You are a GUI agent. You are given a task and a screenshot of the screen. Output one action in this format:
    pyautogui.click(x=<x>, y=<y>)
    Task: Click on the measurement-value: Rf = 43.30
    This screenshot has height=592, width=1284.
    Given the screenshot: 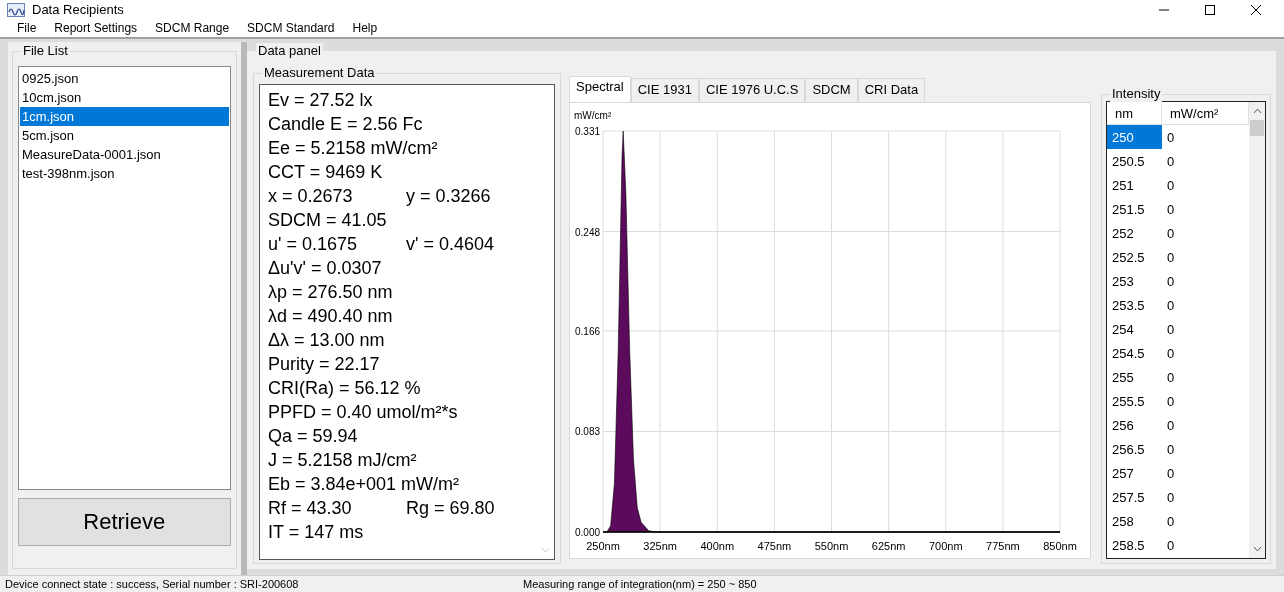 What is the action you would take?
    pyautogui.click(x=310, y=509)
    